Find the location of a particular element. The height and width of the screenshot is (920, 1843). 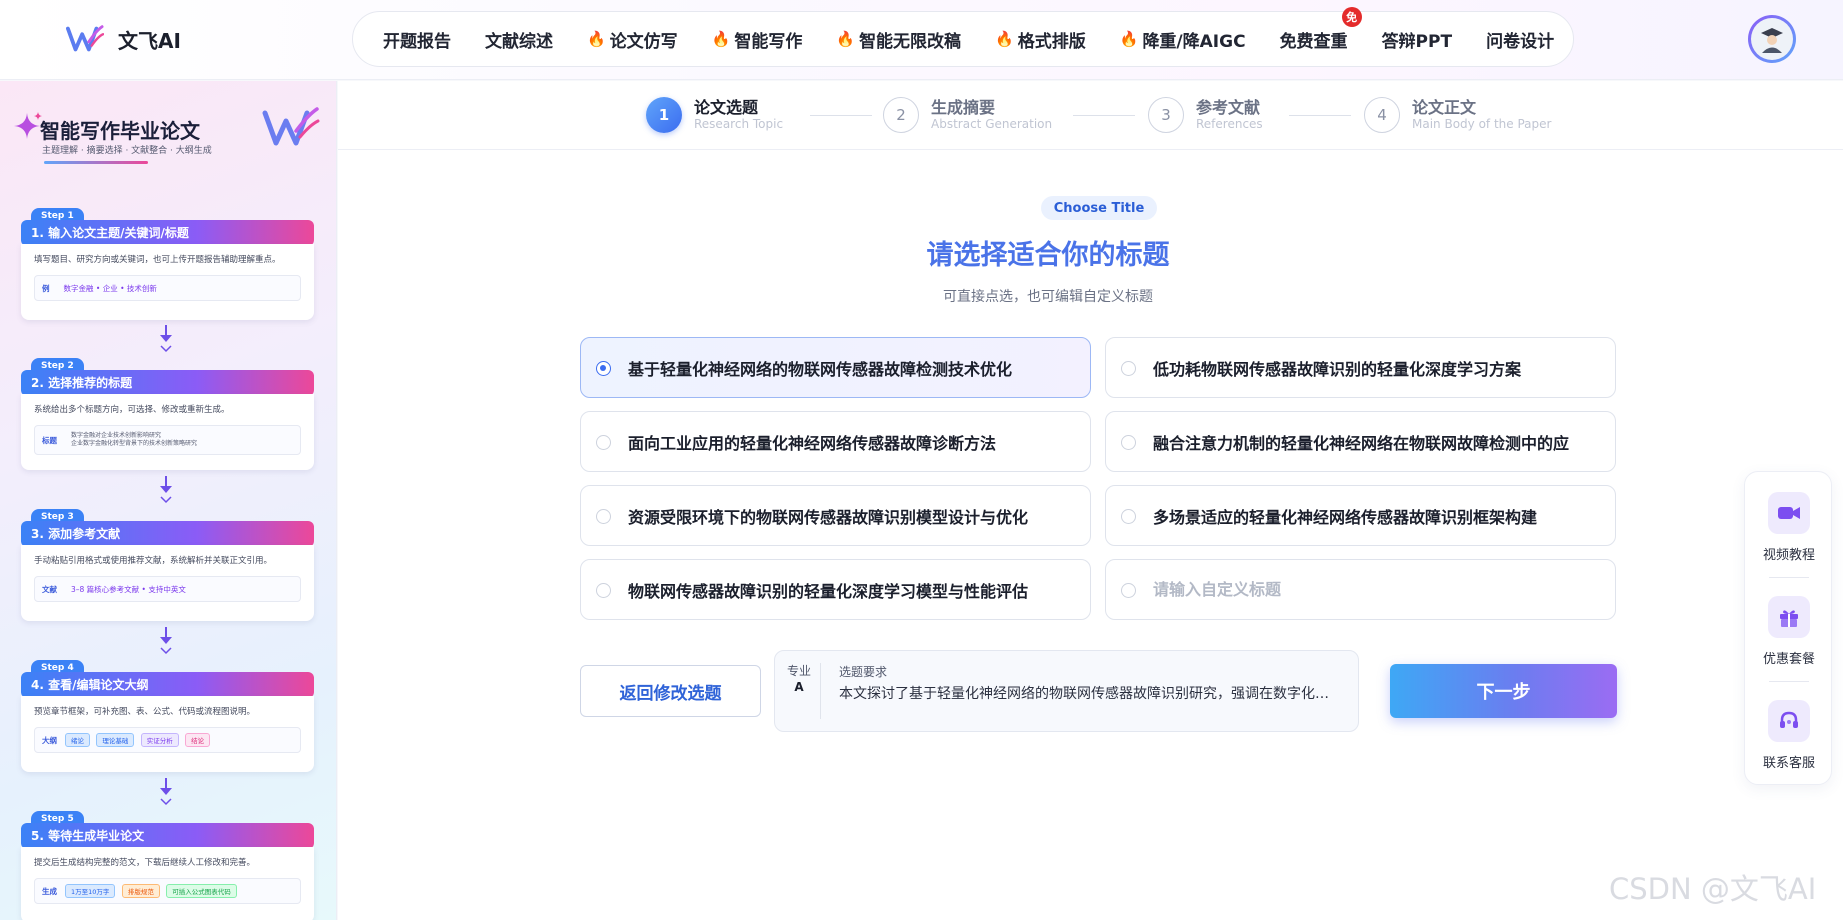

step-desc: 手动粘贴引用格式或使用推荐文献，系统解析并关联正文引用。 is located at coordinates (153, 561).